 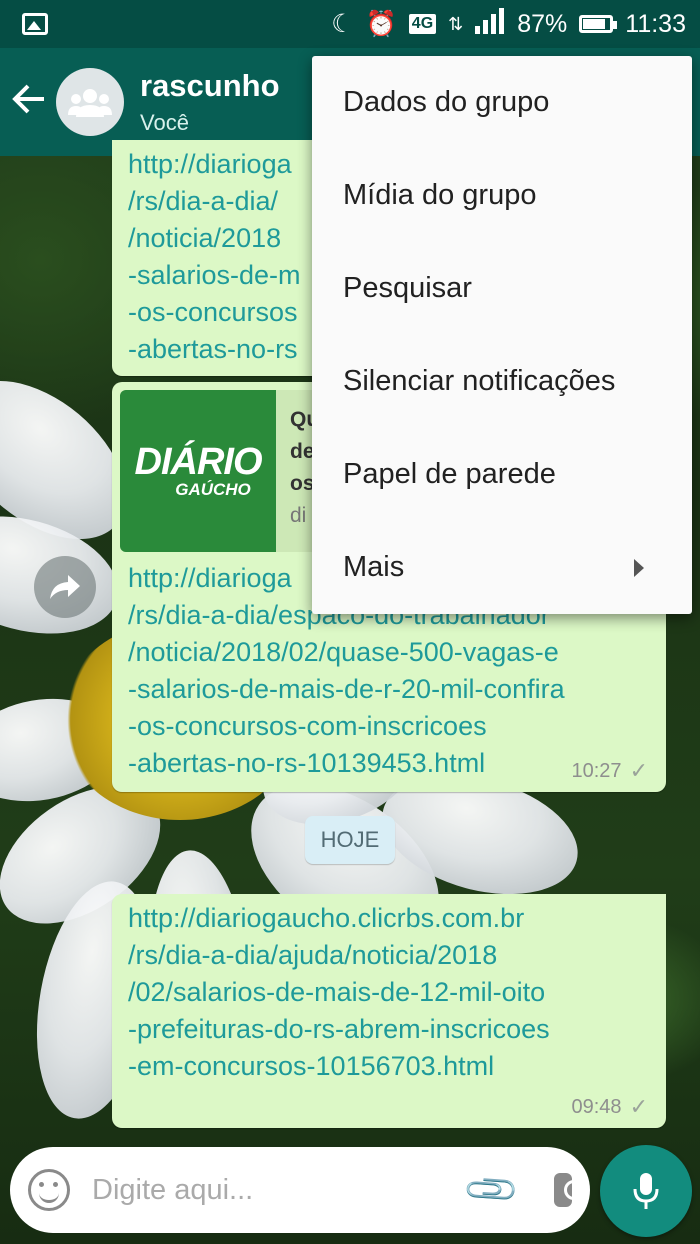 What do you see at coordinates (490, 24) in the screenshot?
I see `signal-icon` at bounding box center [490, 24].